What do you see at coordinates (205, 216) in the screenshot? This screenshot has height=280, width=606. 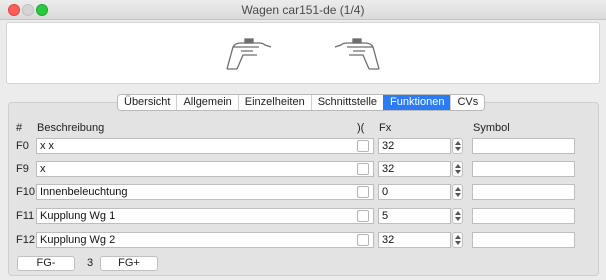 I see `description-field: Kupplung Wg 1` at bounding box center [205, 216].